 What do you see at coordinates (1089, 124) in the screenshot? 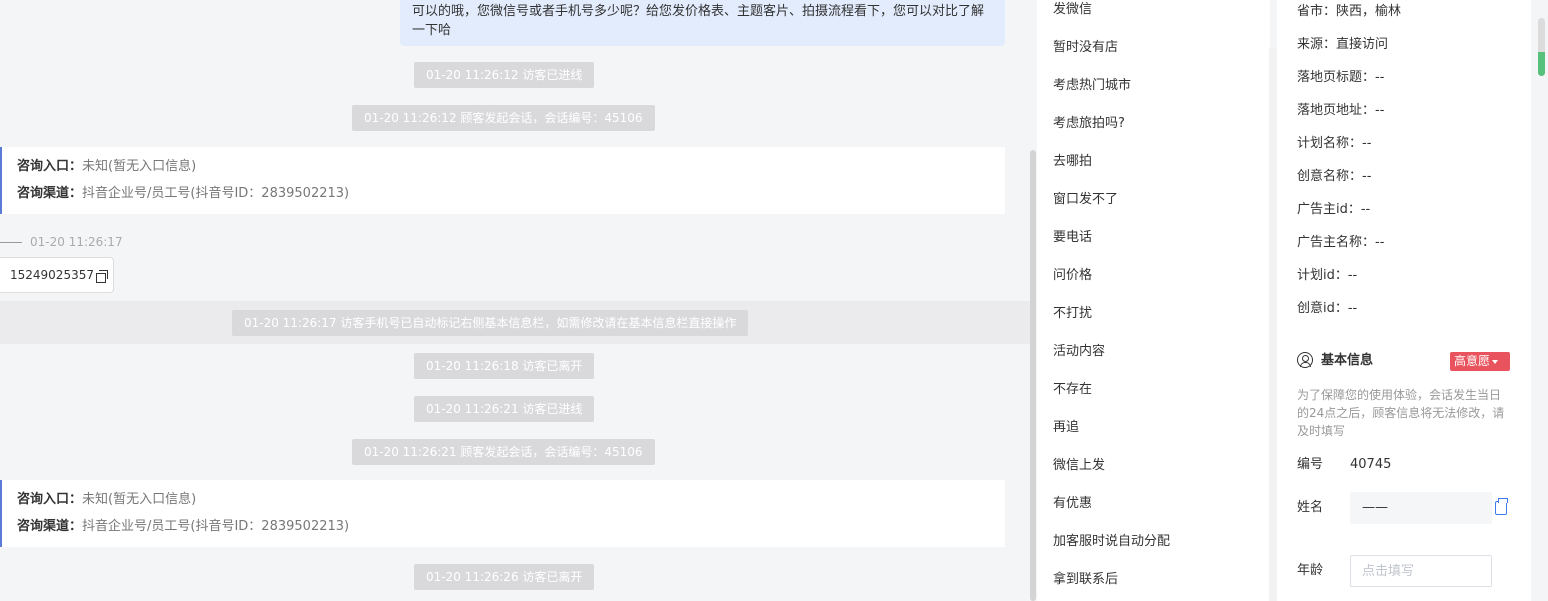
I see `quick-reply-item: 考虑旅拍吗?` at bounding box center [1089, 124].